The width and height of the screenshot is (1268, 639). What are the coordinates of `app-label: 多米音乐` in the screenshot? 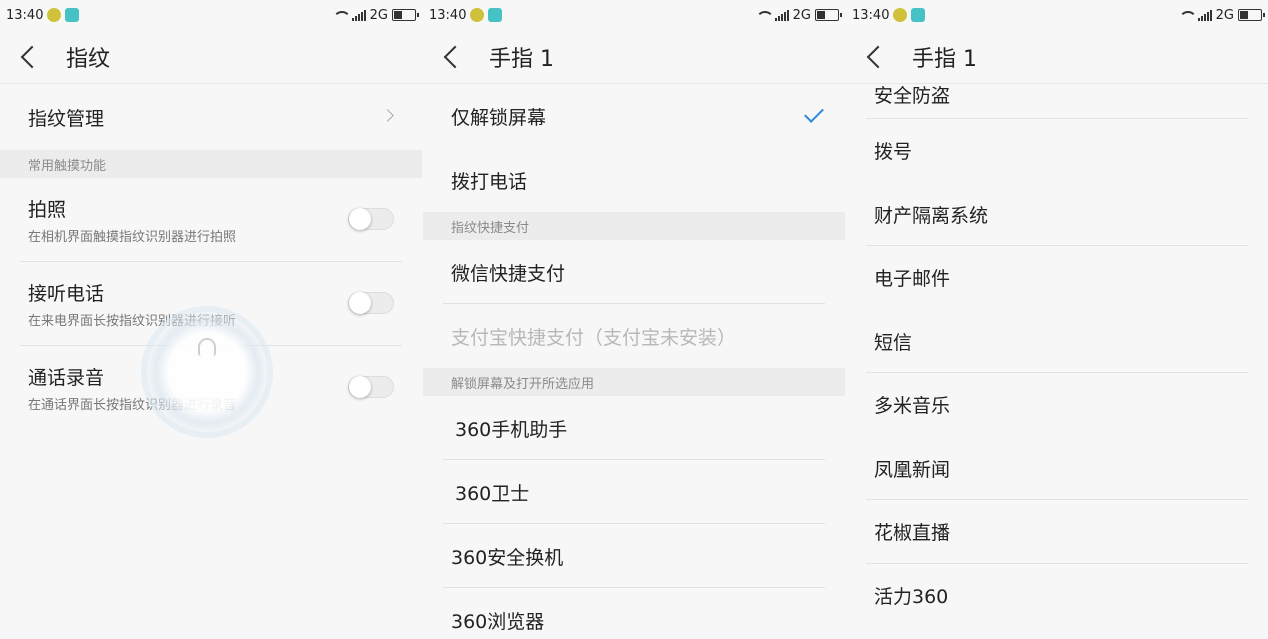 It's located at (912, 406).